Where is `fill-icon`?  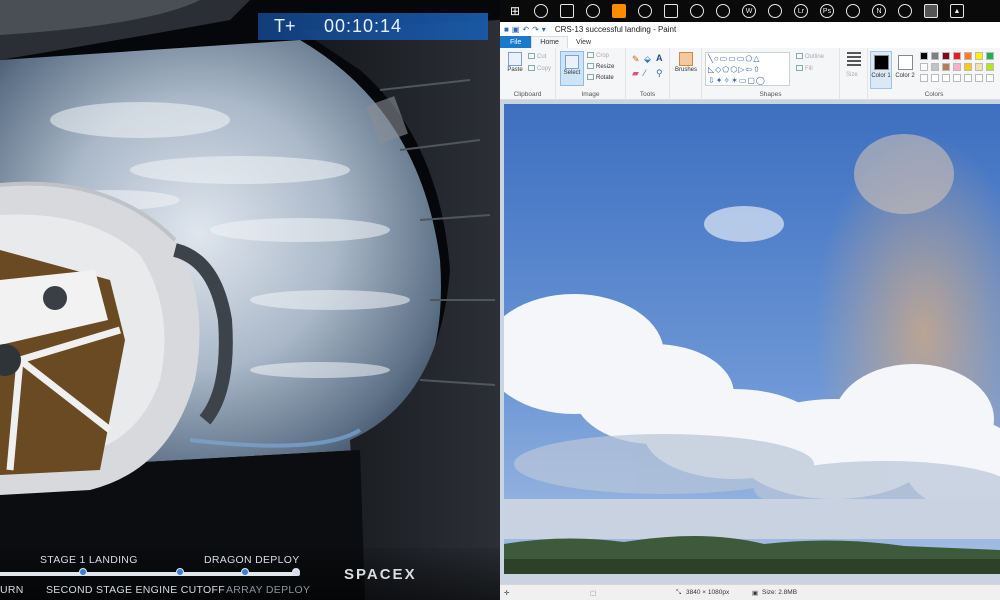
fill-icon is located at coordinates (799, 68).